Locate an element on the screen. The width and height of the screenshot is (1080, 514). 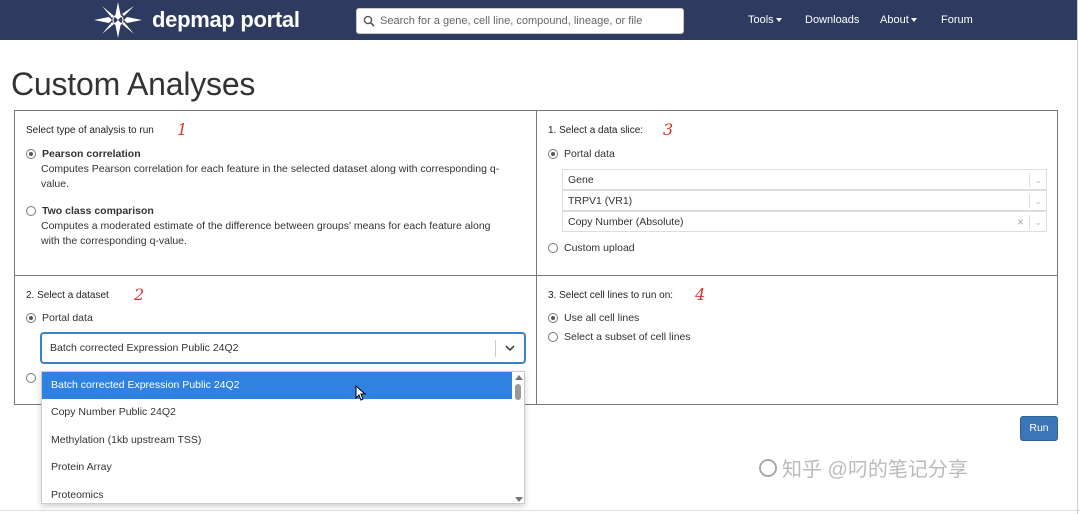
nav-forum: Forum is located at coordinates (957, 20).